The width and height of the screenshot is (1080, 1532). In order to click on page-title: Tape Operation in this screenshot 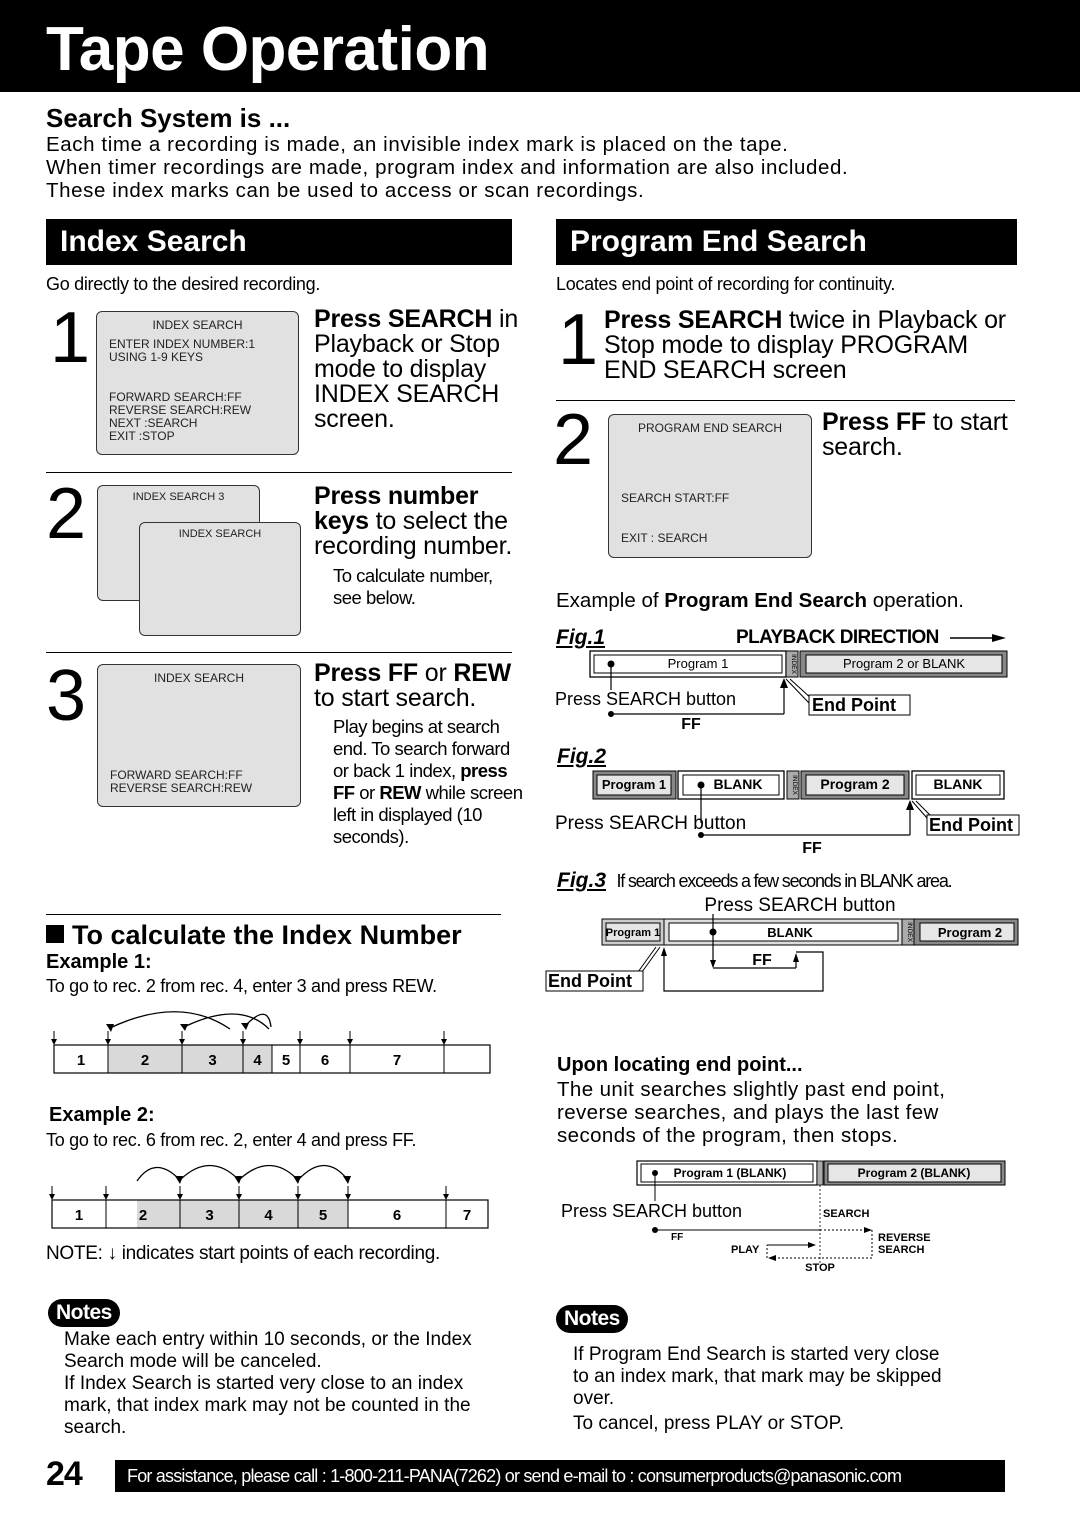, I will do `click(268, 49)`.